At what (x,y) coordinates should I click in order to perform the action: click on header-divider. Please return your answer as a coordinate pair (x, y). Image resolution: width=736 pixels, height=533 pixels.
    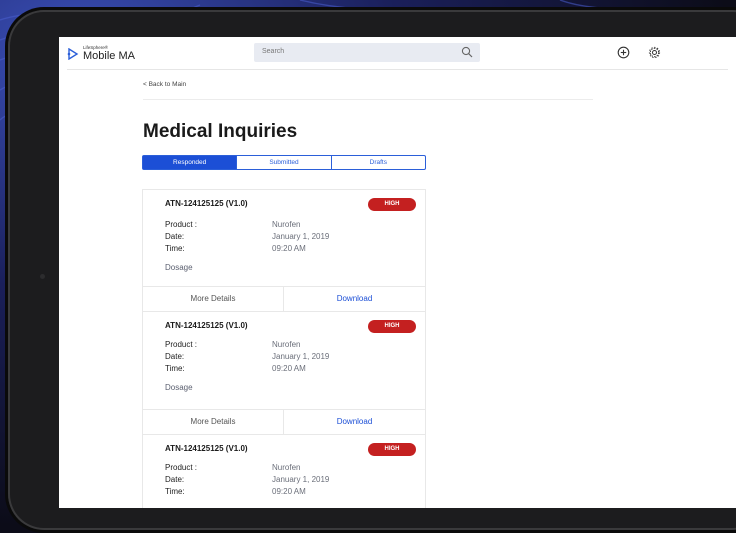
    Looking at the image, I should click on (397, 69).